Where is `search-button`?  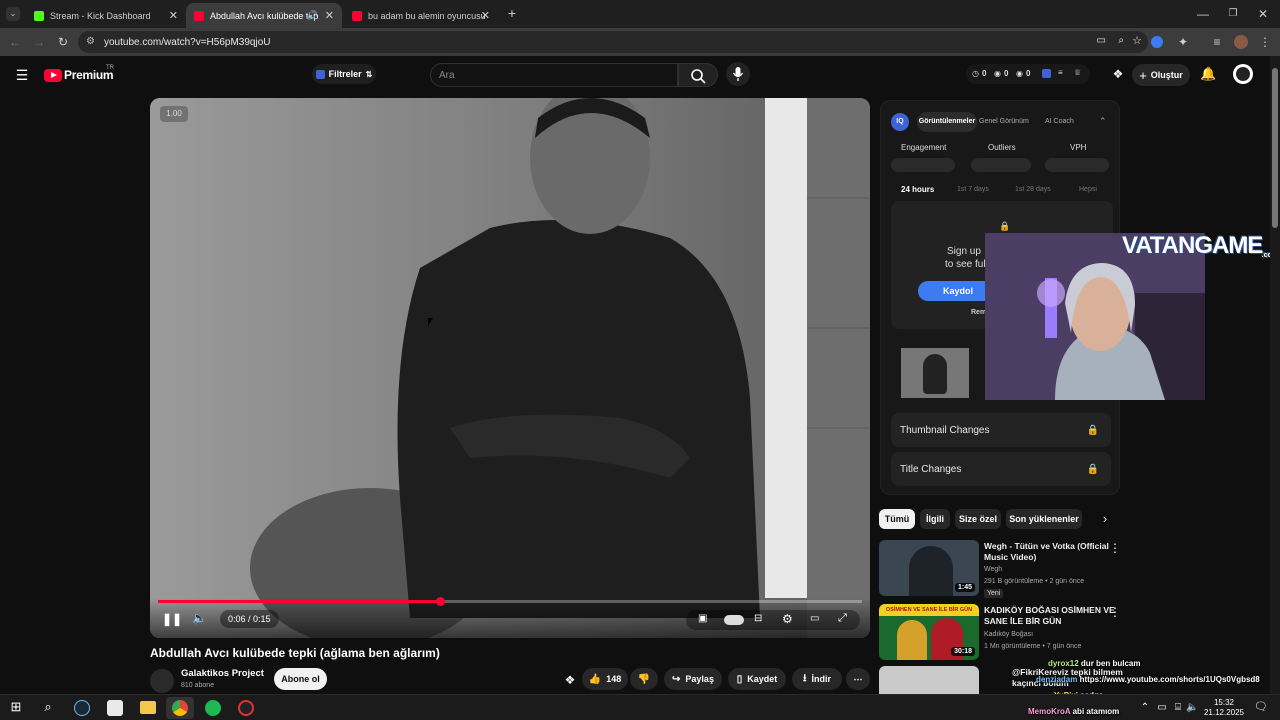
search-button is located at coordinates (698, 75).